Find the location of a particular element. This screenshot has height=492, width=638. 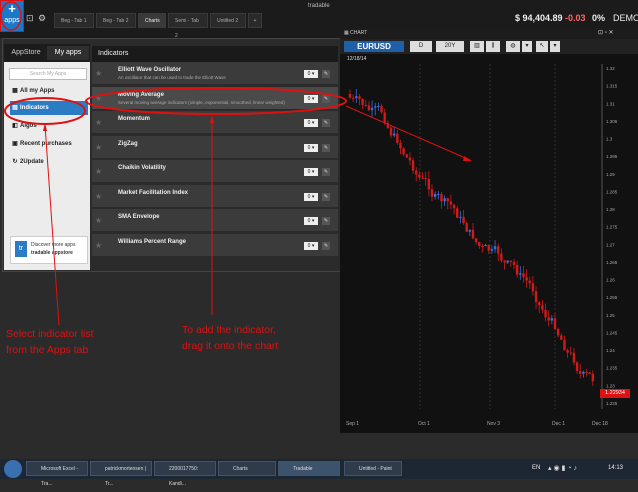

add-tab-button: + is located at coordinates (255, 20).